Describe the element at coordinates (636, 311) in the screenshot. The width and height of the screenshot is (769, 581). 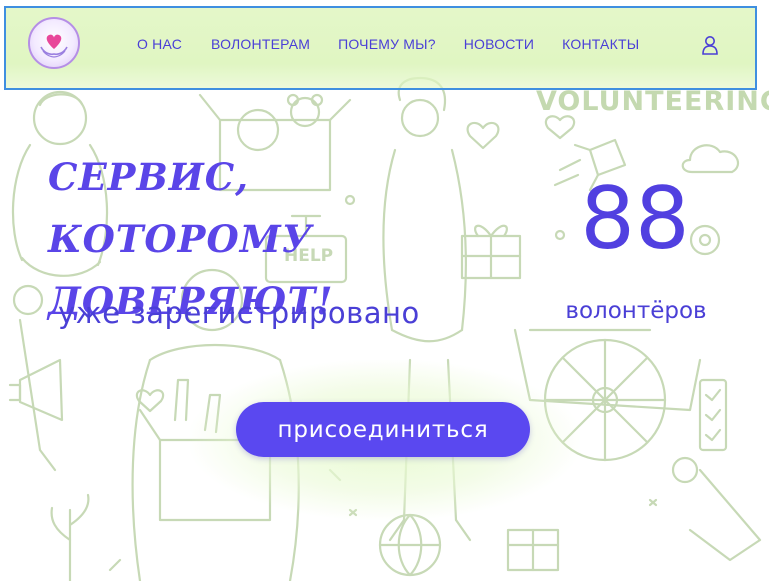
I see `volunteer-counter-label: волонтёров` at that location.